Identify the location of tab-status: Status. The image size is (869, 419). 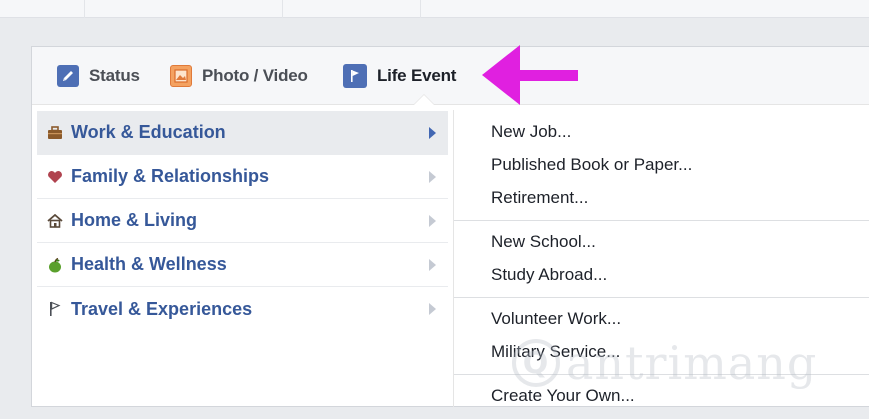
(98, 76).